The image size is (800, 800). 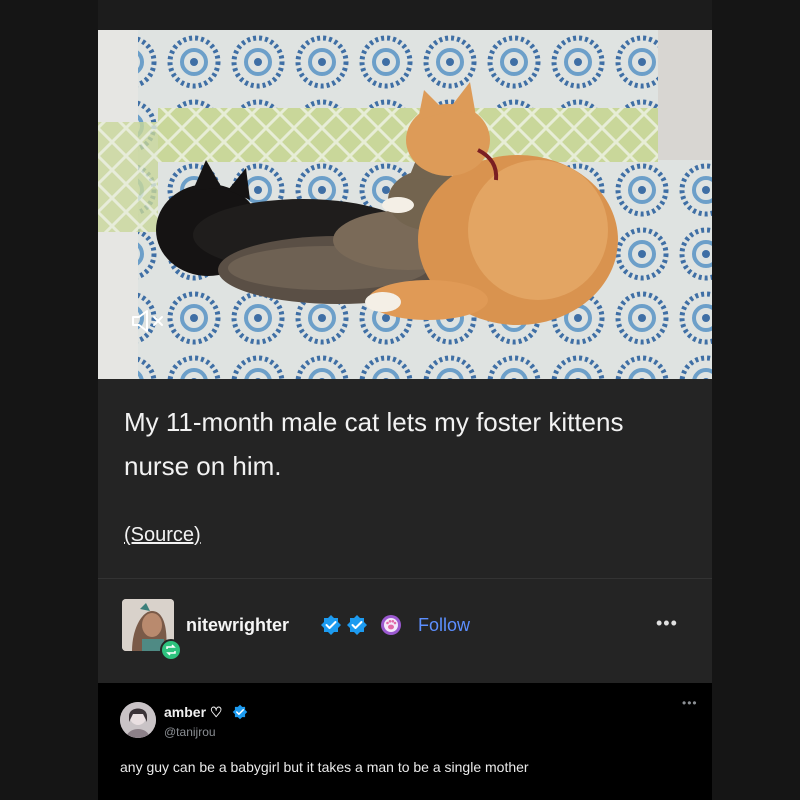 I want to click on reblog-icon, so click(x=171, y=650).